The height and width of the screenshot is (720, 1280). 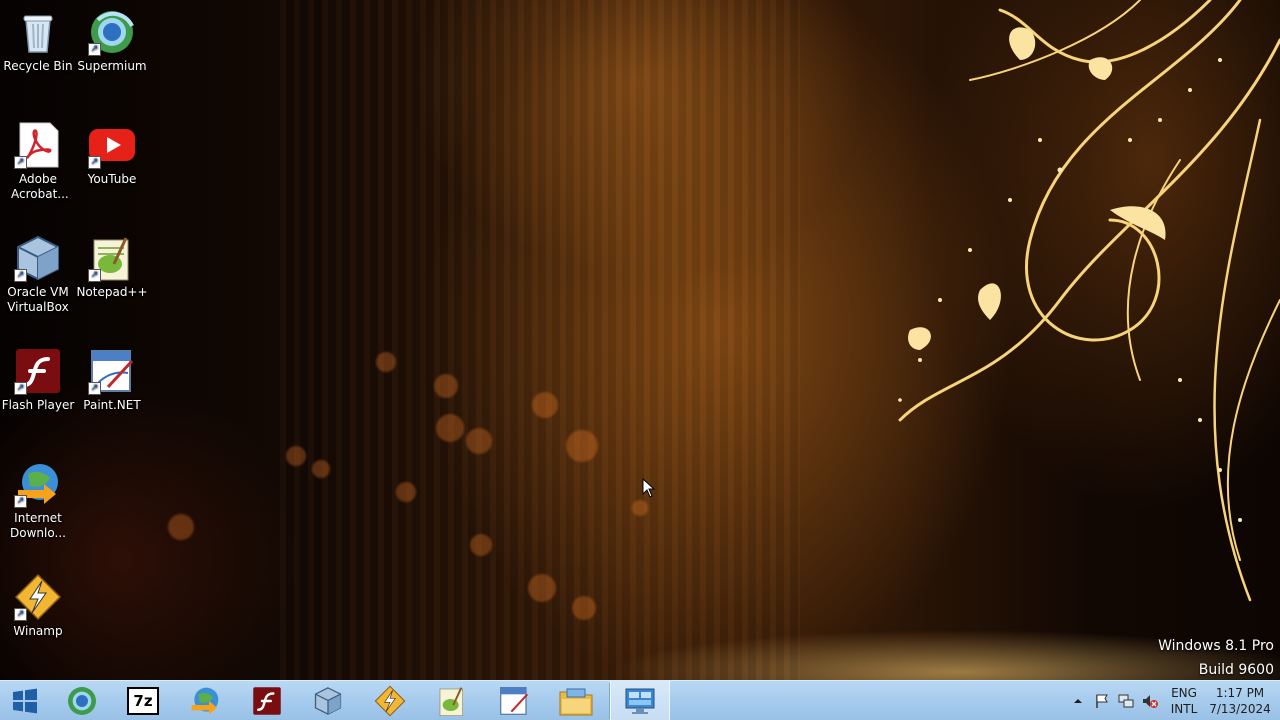 I want to click on watermark-build: Build 9600, so click(x=1236, y=670).